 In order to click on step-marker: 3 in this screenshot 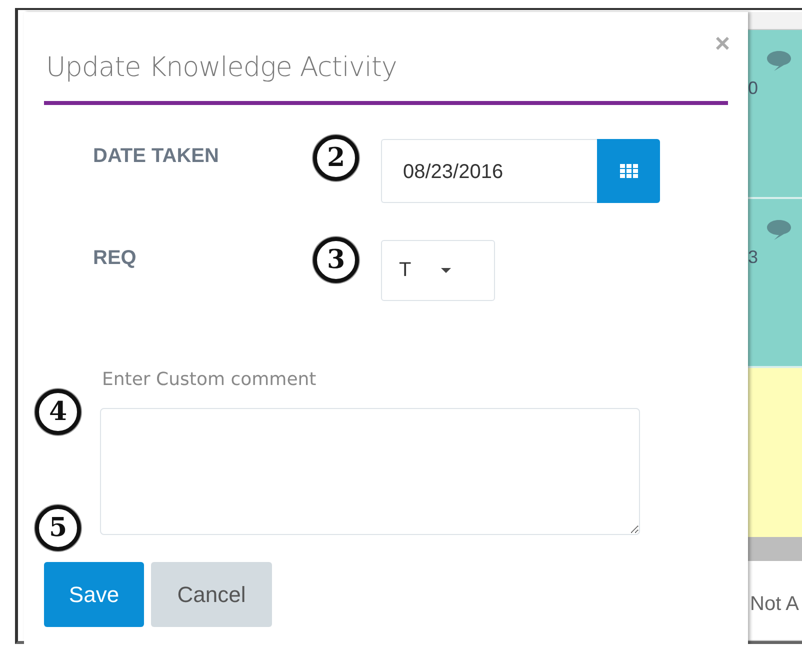, I will do `click(336, 260)`.